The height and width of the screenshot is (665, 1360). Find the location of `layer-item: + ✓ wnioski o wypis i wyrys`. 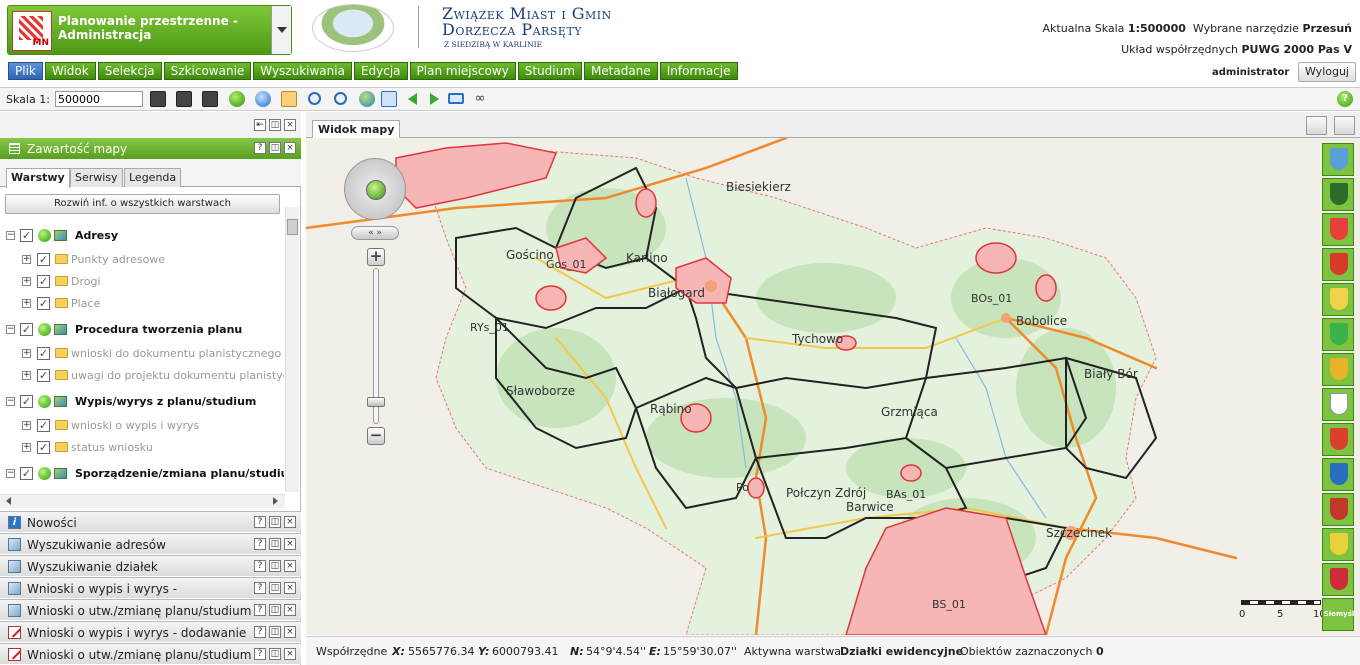

layer-item: + ✓ wnioski o wypis i wyrys is located at coordinates (142, 426).